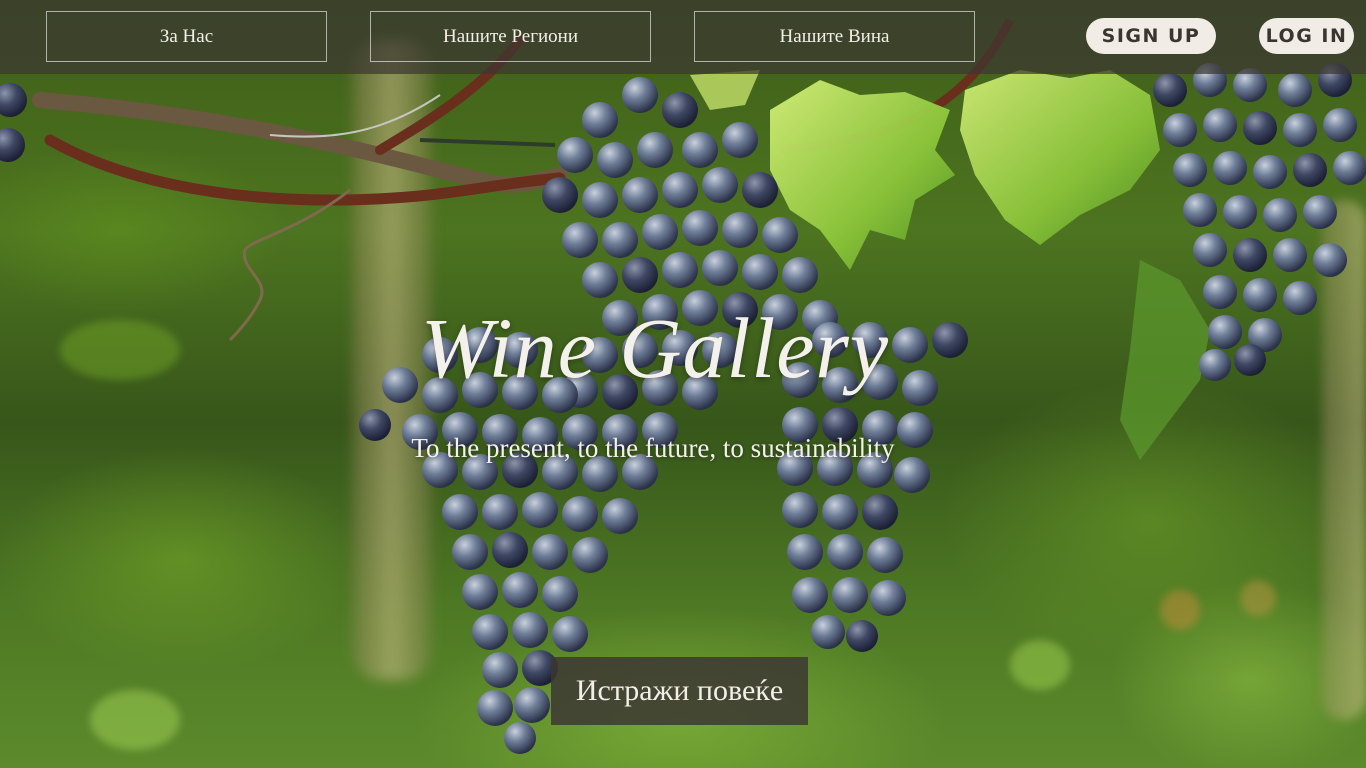 This screenshot has height=768, width=1366. I want to click on explore-more-button: Истражи повеќе, so click(679, 691).